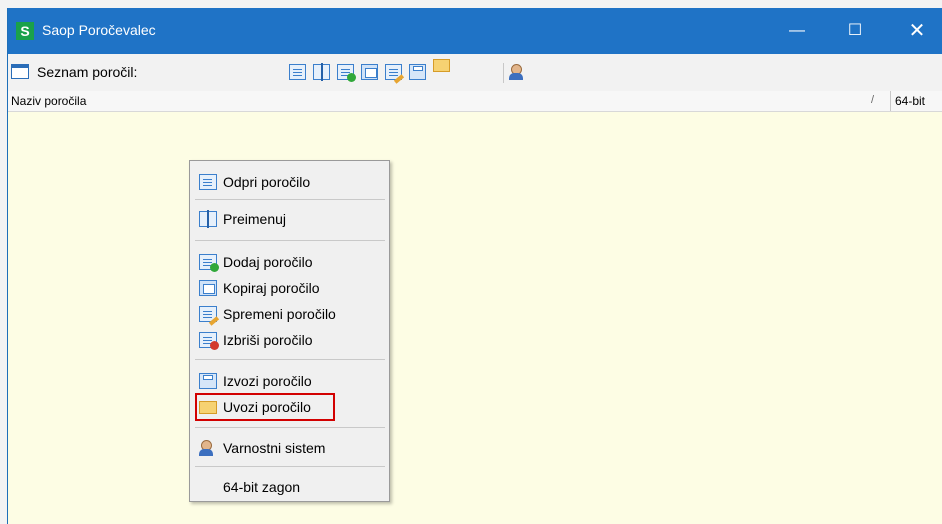 Image resolution: width=942 pixels, height=524 pixels. What do you see at coordinates (271, 288) in the screenshot?
I see `menu-item-label: Kopiraj poročilo` at bounding box center [271, 288].